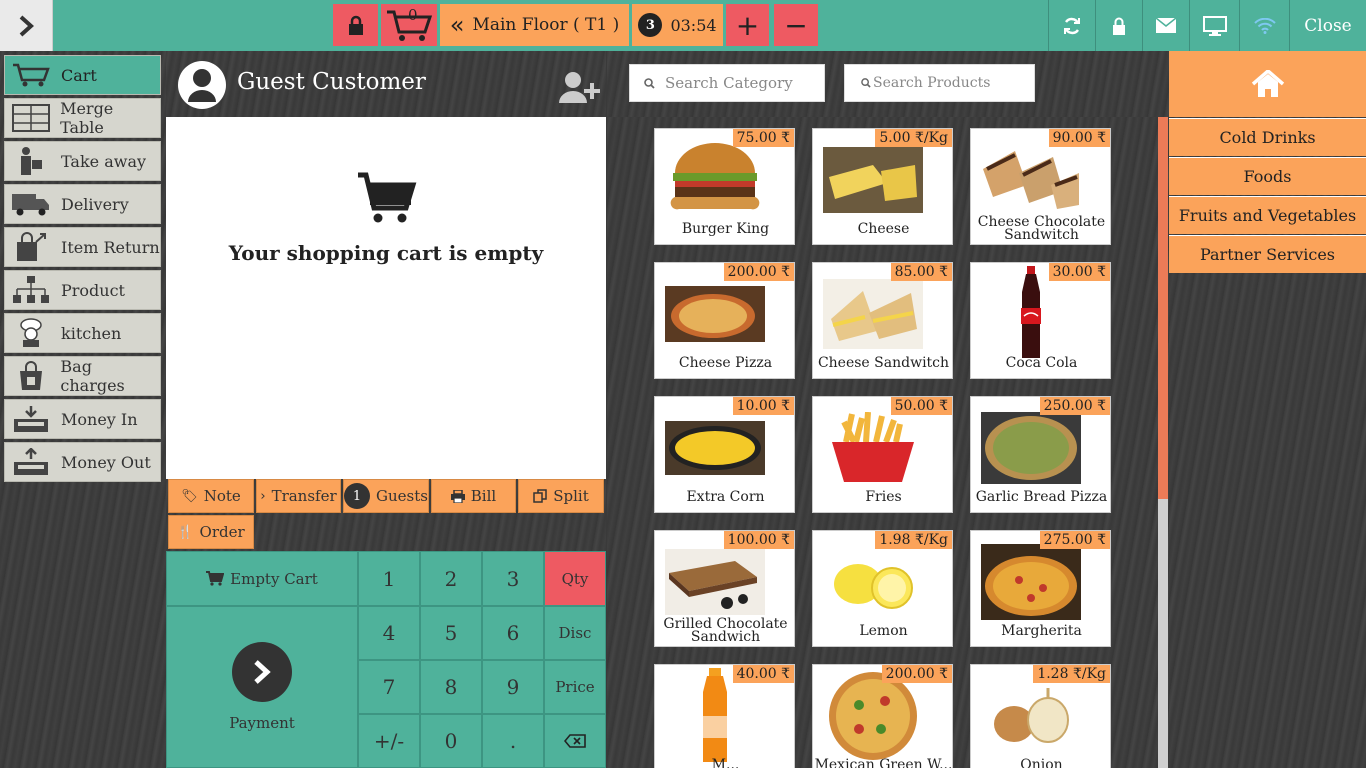 Image resolution: width=1366 pixels, height=768 pixels. I want to click on order-button: 🍴 Order, so click(211, 532).